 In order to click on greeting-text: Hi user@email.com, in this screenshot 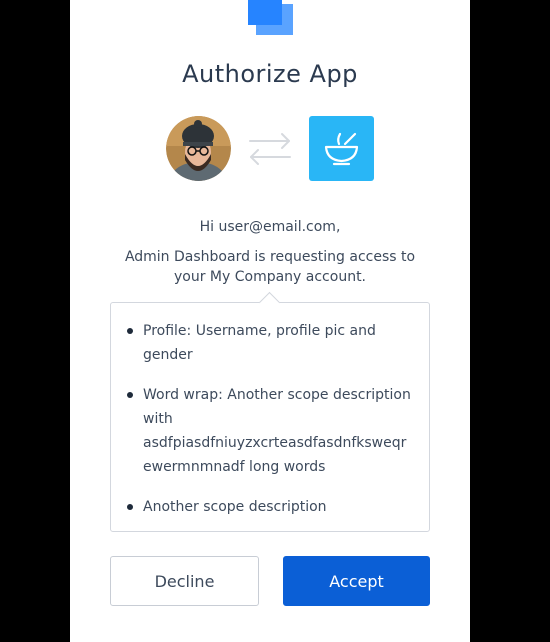, I will do `click(270, 227)`.